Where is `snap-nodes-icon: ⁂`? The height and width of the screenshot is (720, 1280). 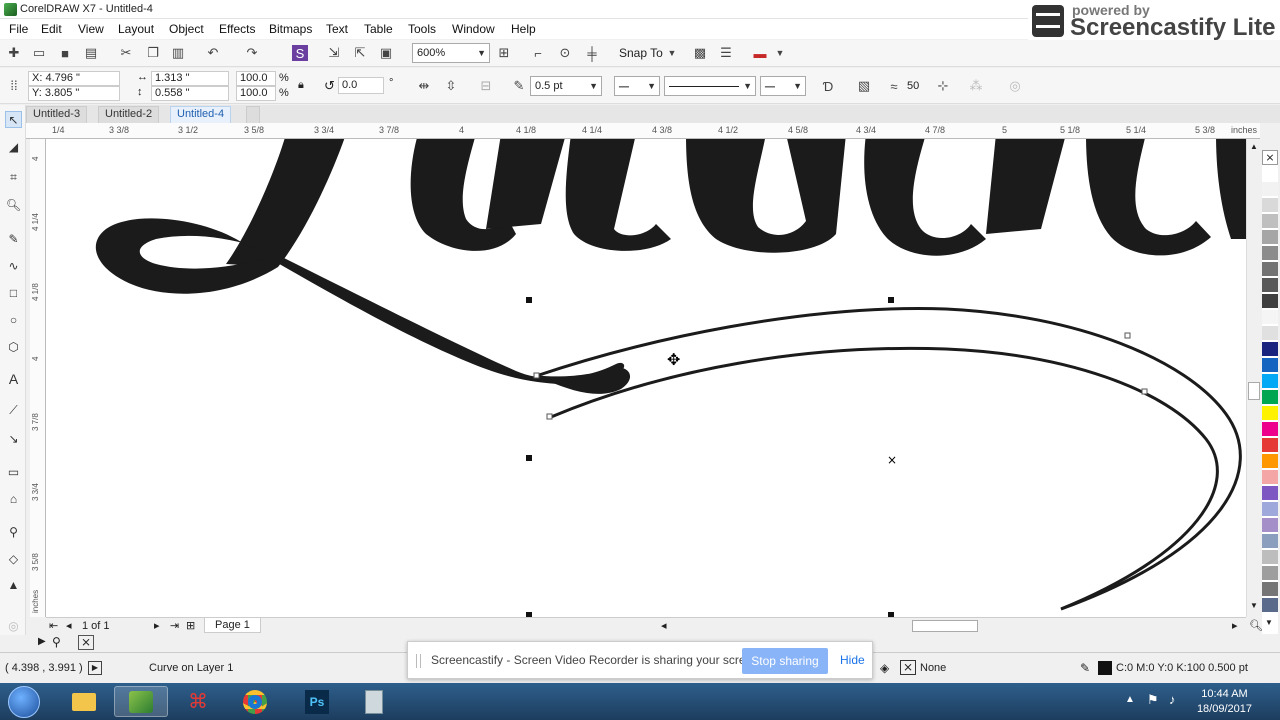 snap-nodes-icon: ⁂ is located at coordinates (976, 86).